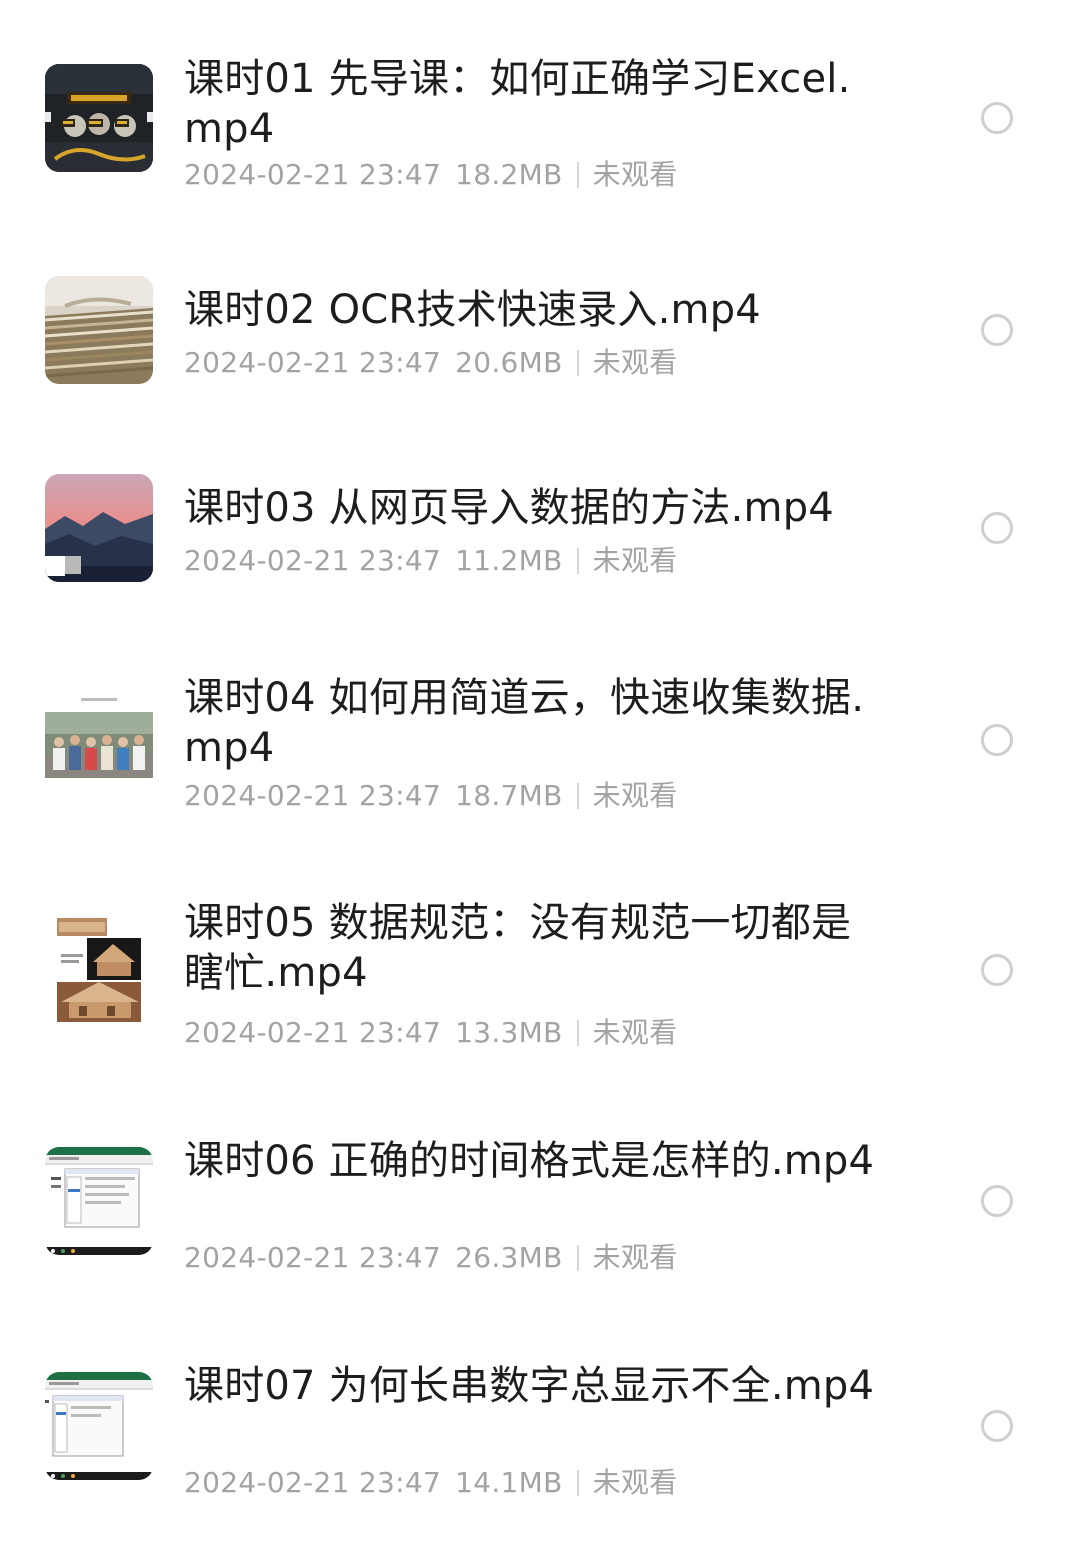 The width and height of the screenshot is (1080, 1545). I want to click on video-size: 18.7MB, so click(509, 795).